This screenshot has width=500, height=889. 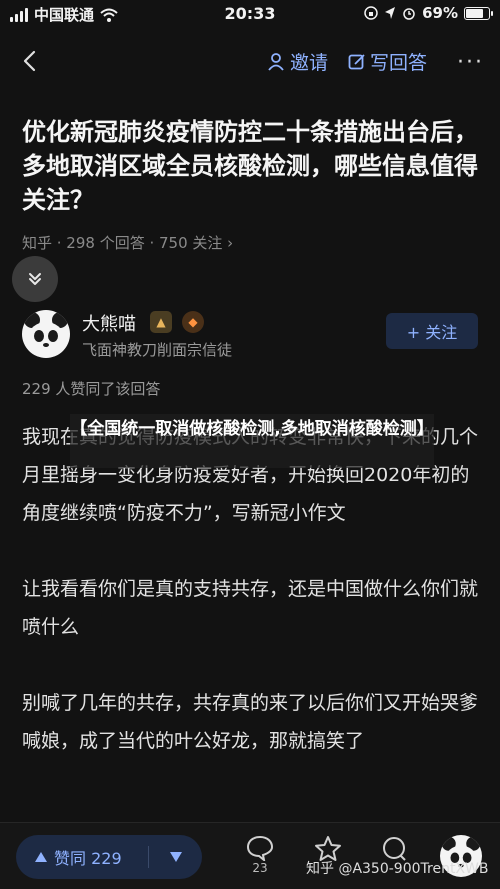 I want to click on upvote-label: 赞同 229, so click(x=88, y=858).